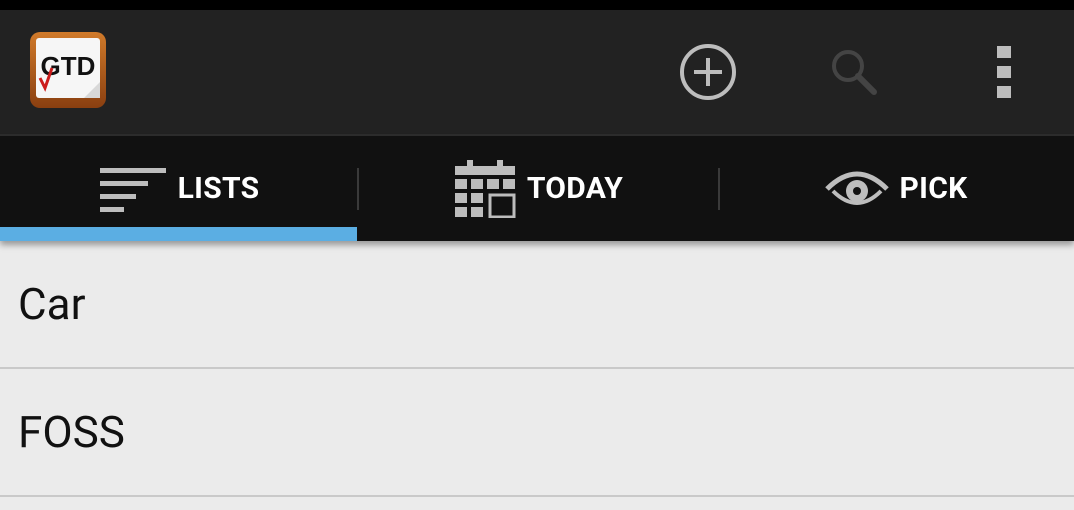 The image size is (1074, 510). Describe the element at coordinates (537, 5) in the screenshot. I see `status-bar` at that location.